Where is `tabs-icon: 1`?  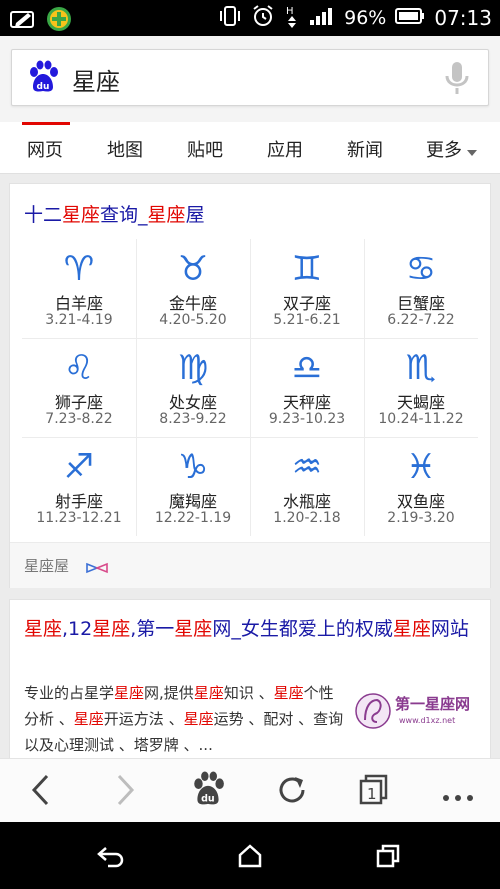 tabs-icon: 1 is located at coordinates (374, 792).